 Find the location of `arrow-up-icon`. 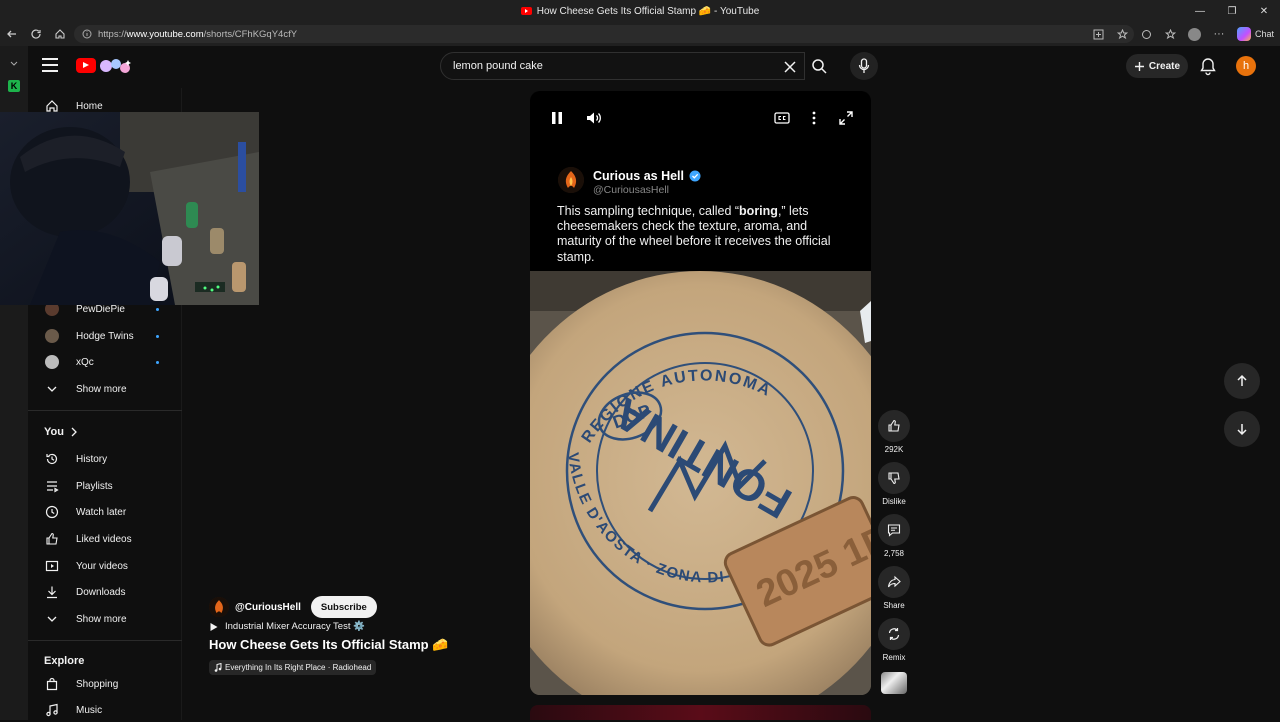

arrow-up-icon is located at coordinates (1242, 380).